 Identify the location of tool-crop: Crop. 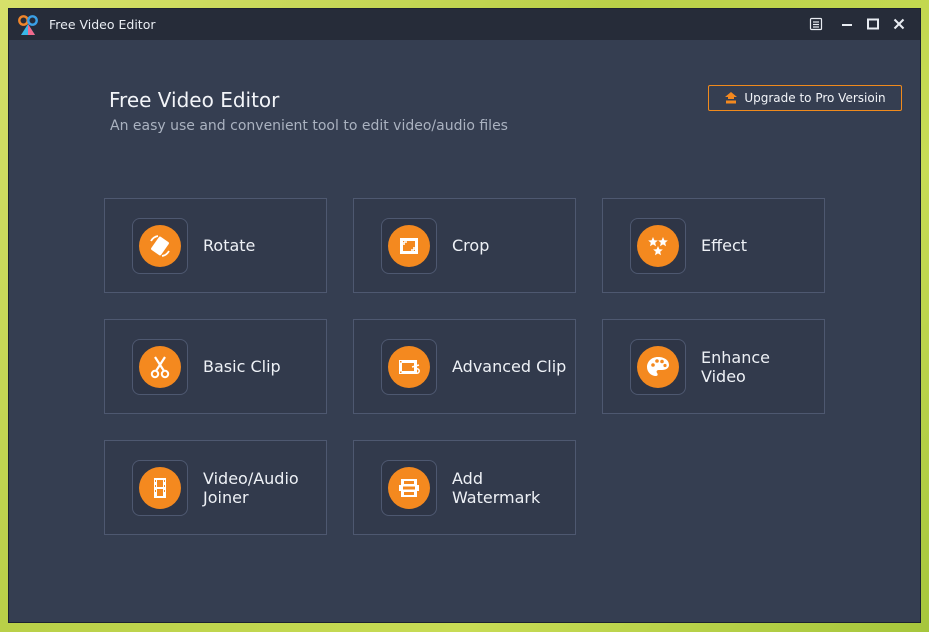
(464, 245).